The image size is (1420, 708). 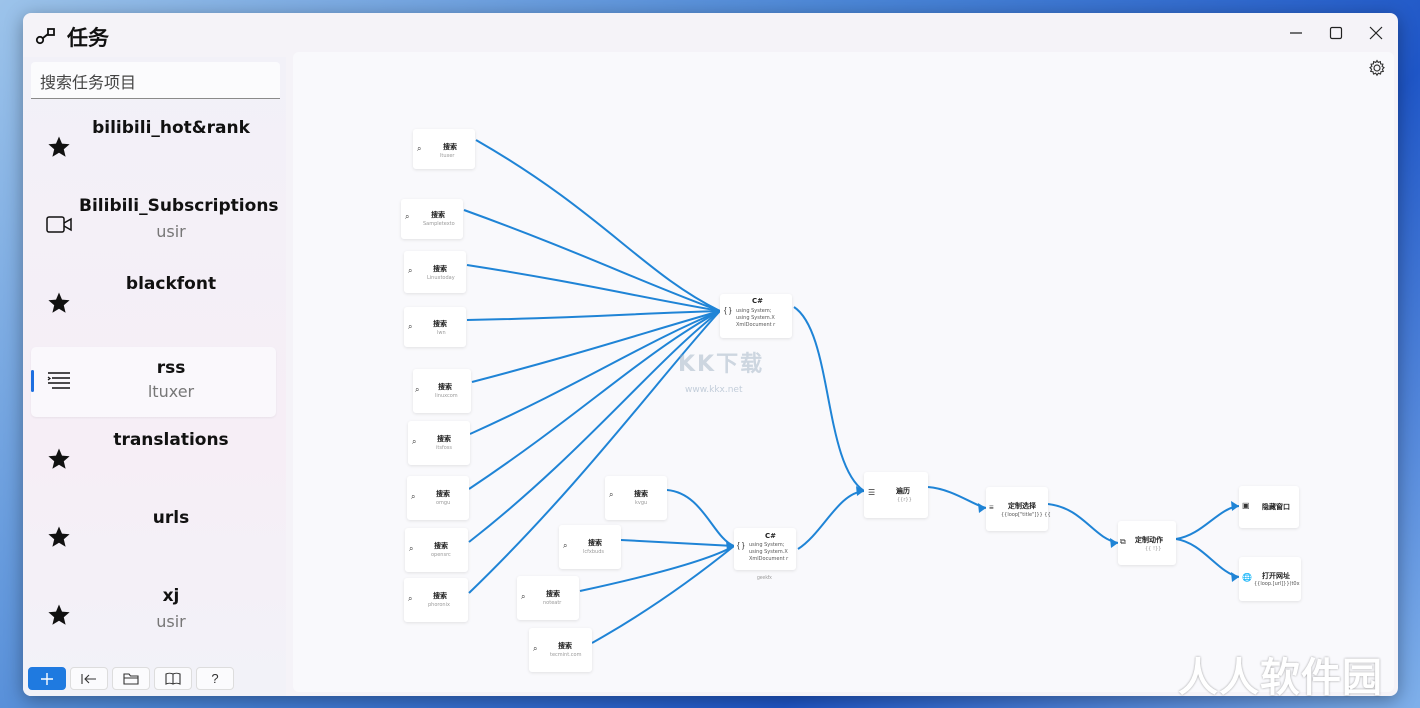 I want to click on node-subtitle: phoronix, so click(x=439, y=605).